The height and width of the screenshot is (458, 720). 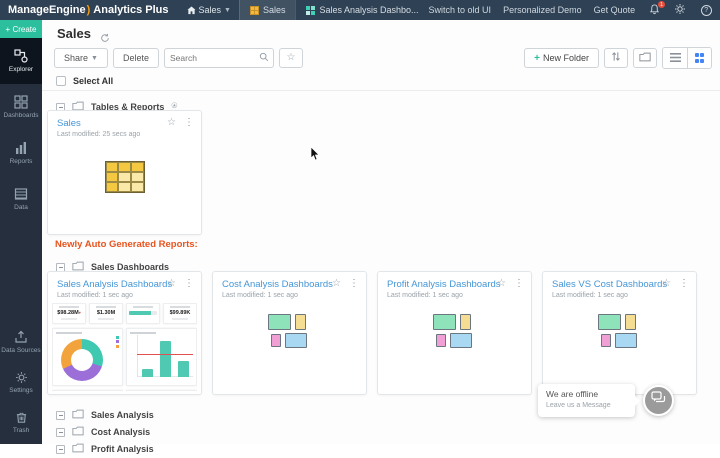 I want to click on sort-button, so click(x=616, y=58).